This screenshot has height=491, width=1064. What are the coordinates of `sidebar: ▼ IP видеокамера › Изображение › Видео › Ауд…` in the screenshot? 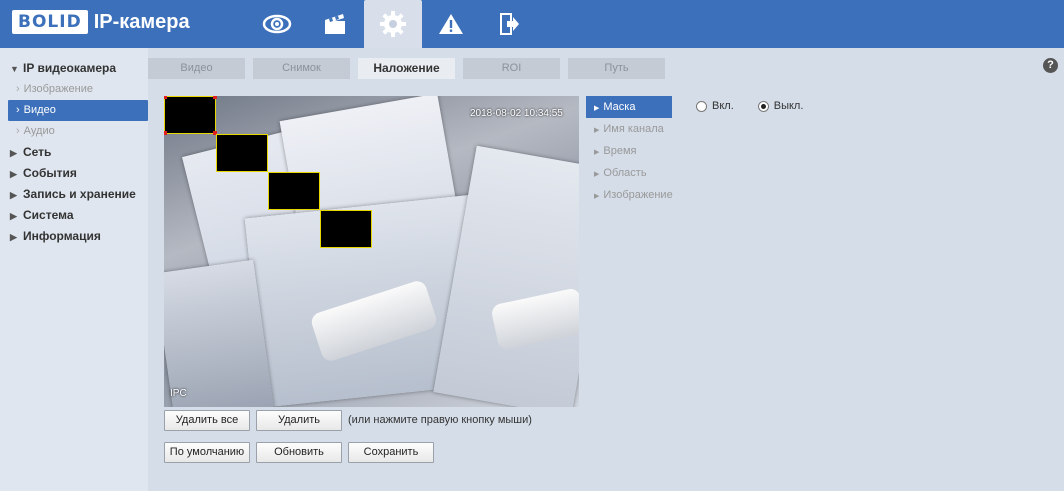 It's located at (78, 152).